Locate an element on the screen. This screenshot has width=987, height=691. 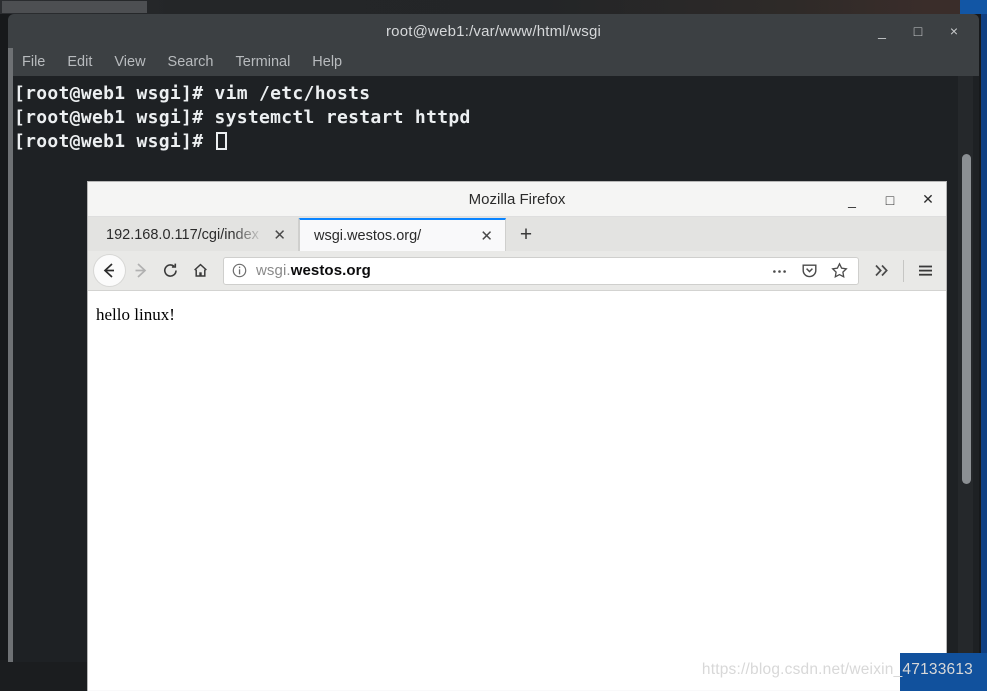
page-body-text: hello linux! is located at coordinates (135, 314).